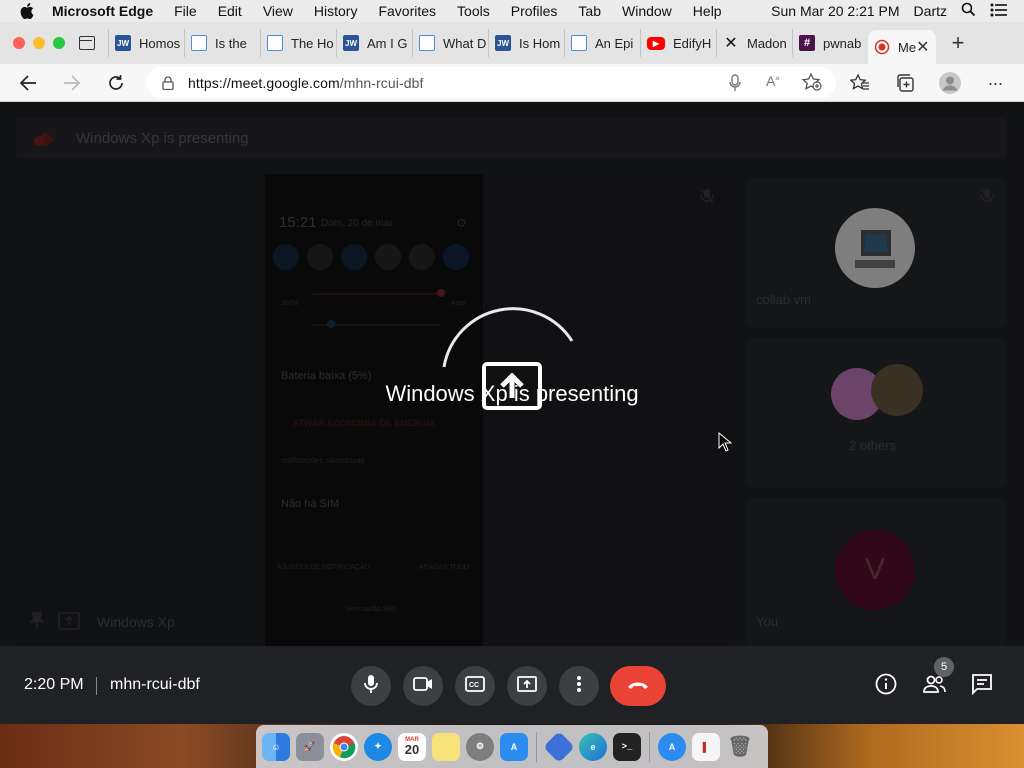  Describe the element at coordinates (934, 686) in the screenshot. I see `people-button` at that location.